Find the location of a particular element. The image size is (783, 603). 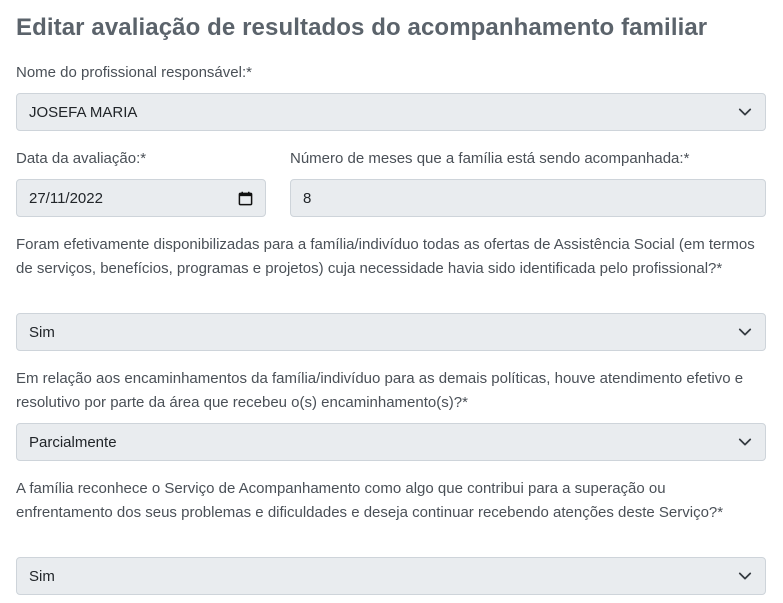

offers-select: Sim is located at coordinates (391, 332).